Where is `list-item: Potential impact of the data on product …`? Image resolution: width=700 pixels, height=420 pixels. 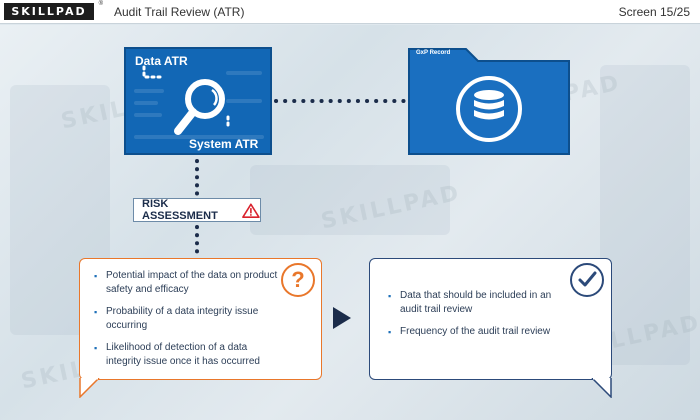 list-item: Potential impact of the data on product … is located at coordinates (189, 283).